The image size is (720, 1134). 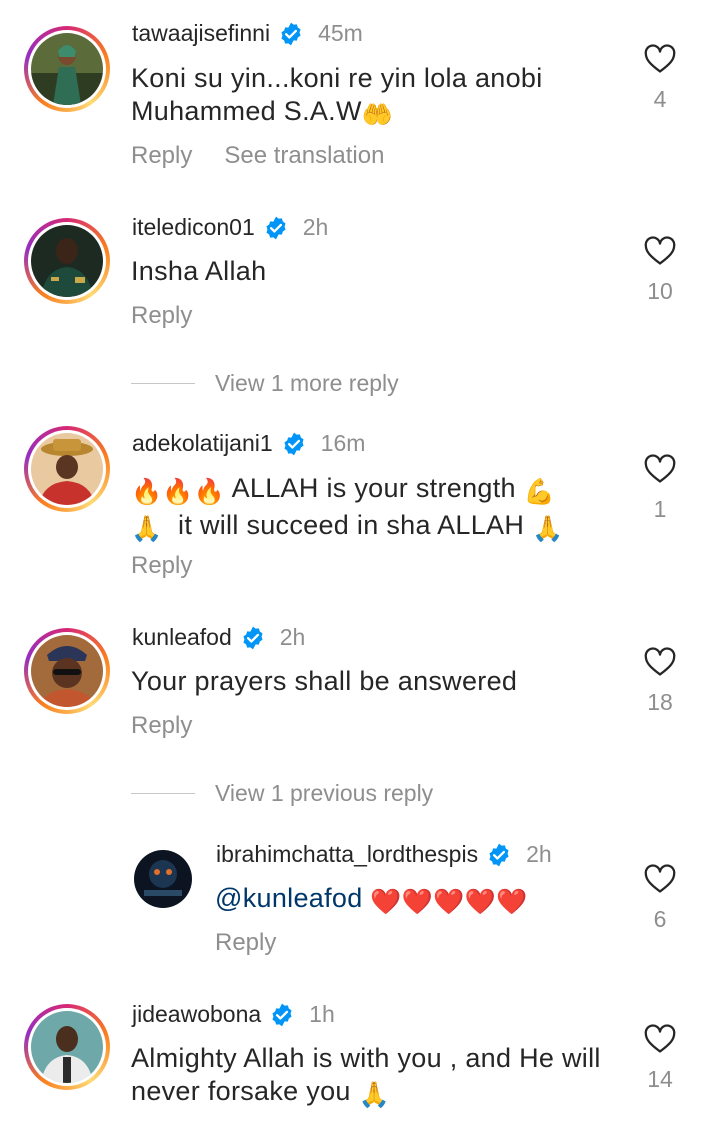 I want to click on username: jideawobona, so click(x=196, y=1014).